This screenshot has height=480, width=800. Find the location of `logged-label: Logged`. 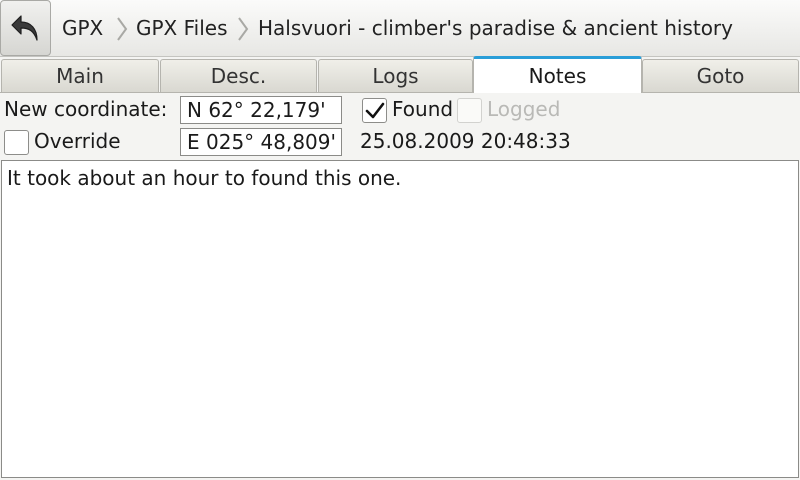

logged-label: Logged is located at coordinates (524, 109).